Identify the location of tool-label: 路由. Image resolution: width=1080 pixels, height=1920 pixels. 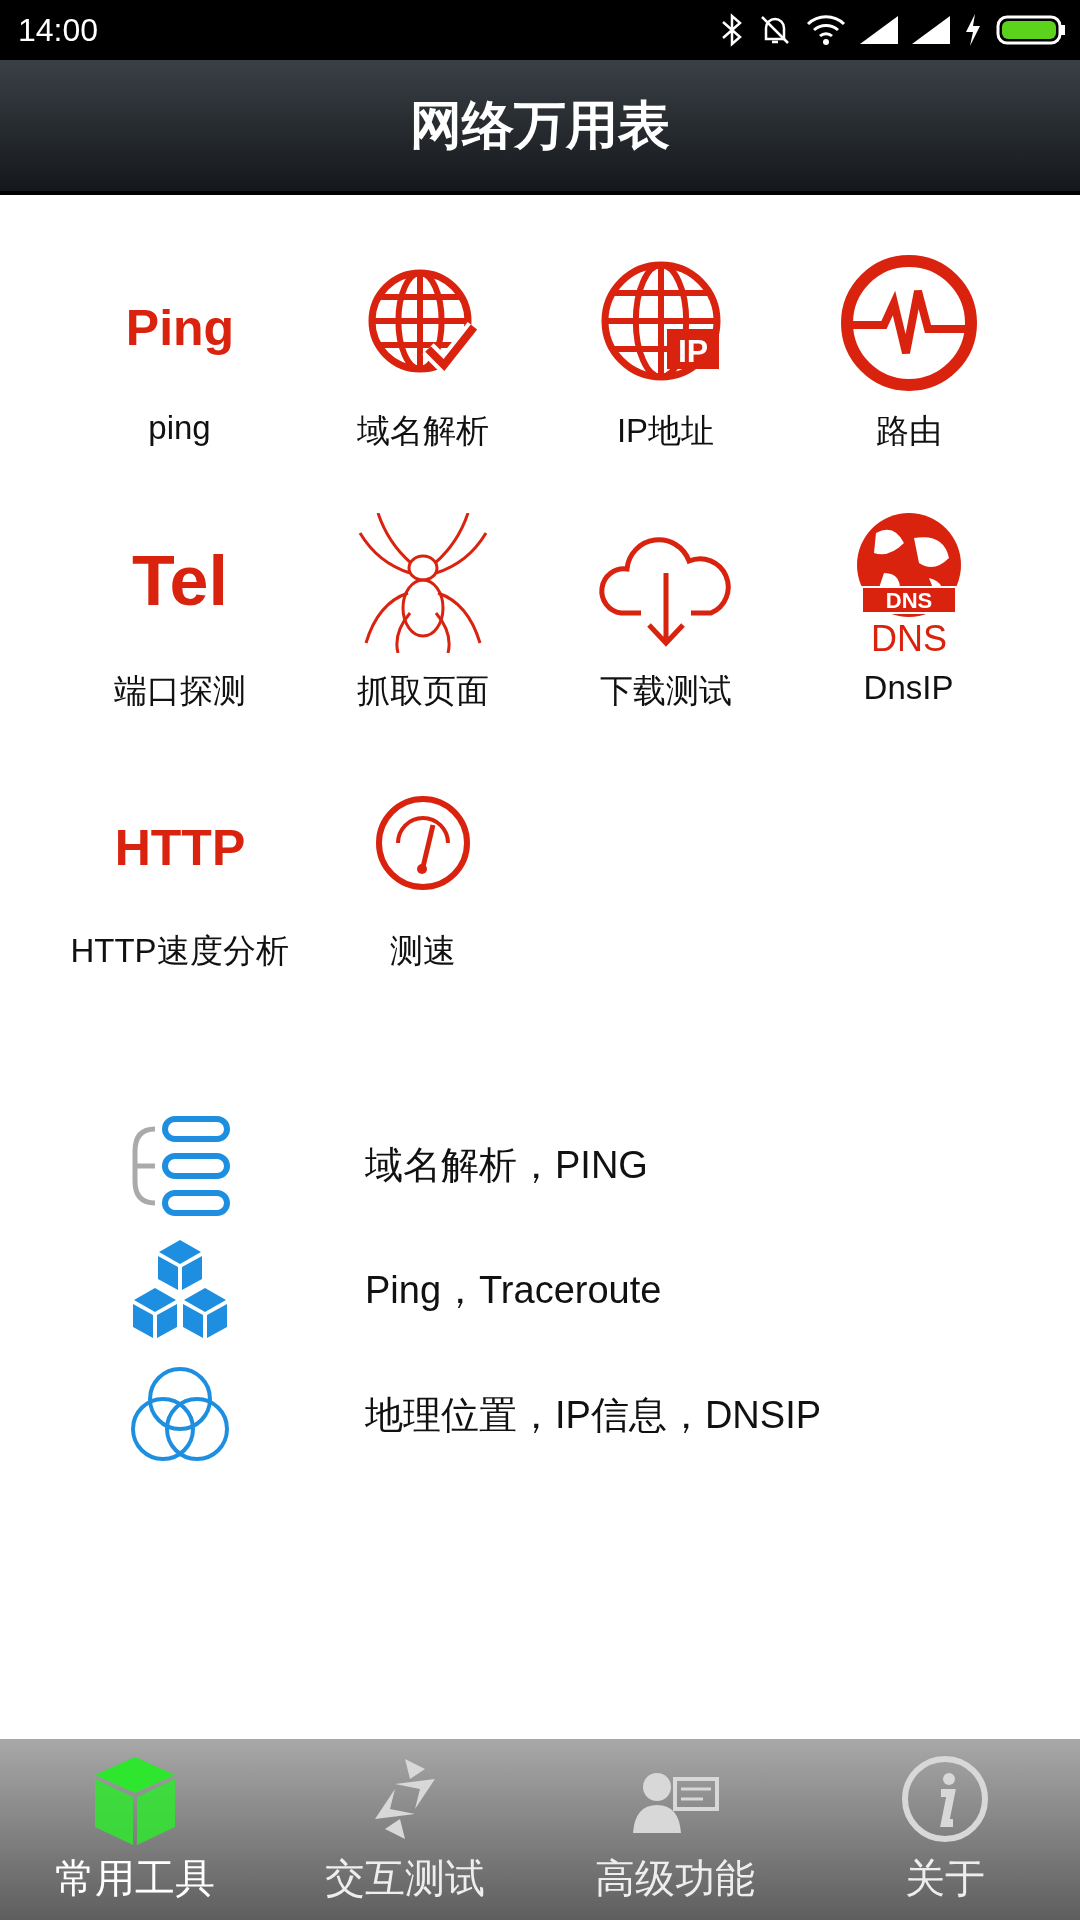
(908, 431).